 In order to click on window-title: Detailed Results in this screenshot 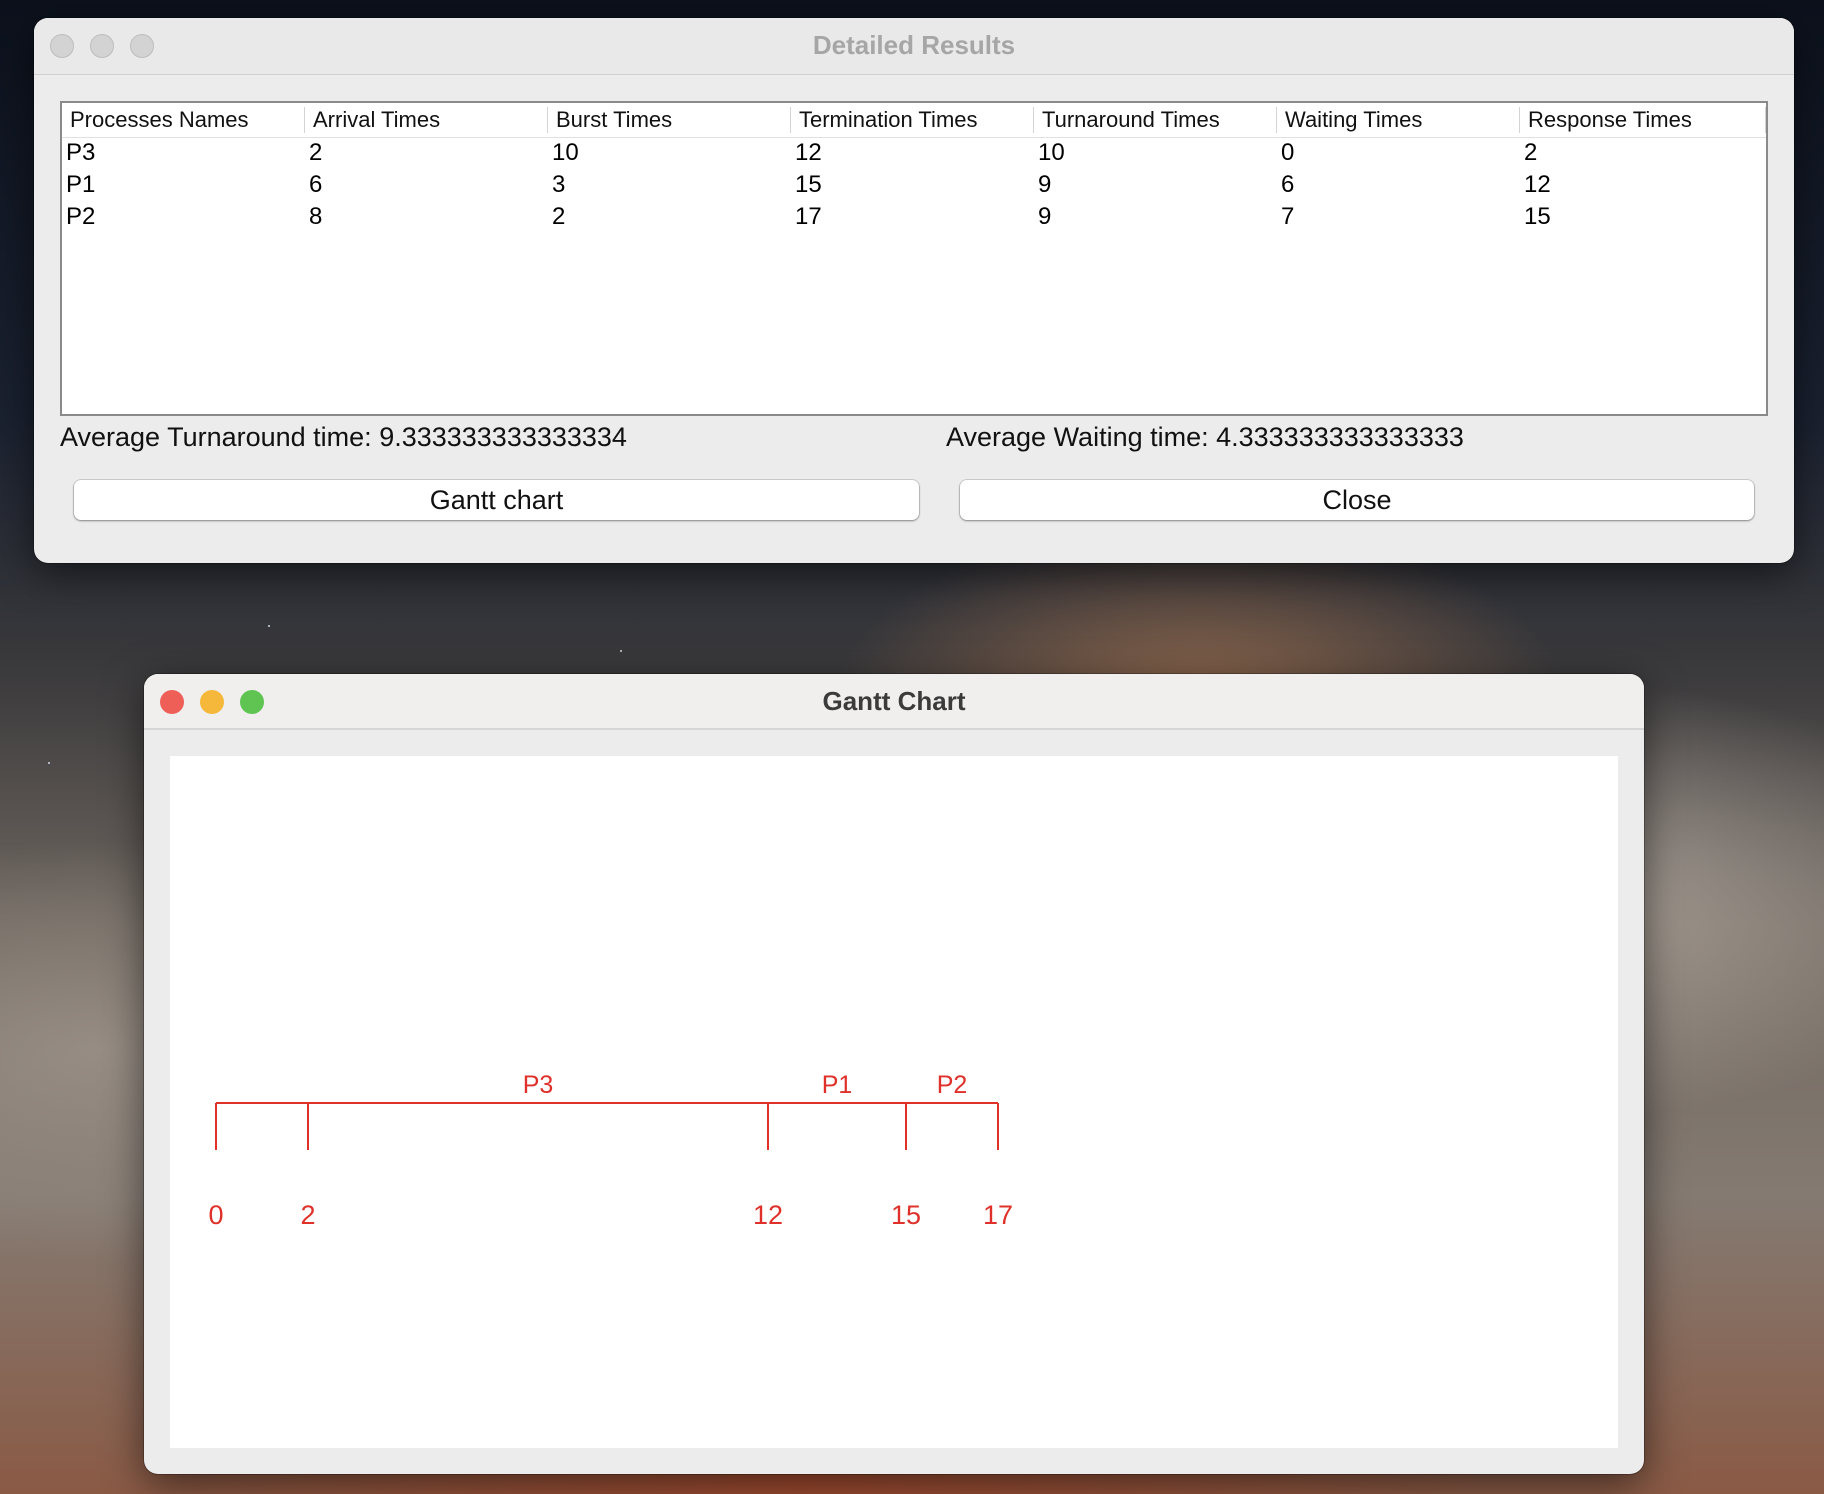, I will do `click(914, 45)`.